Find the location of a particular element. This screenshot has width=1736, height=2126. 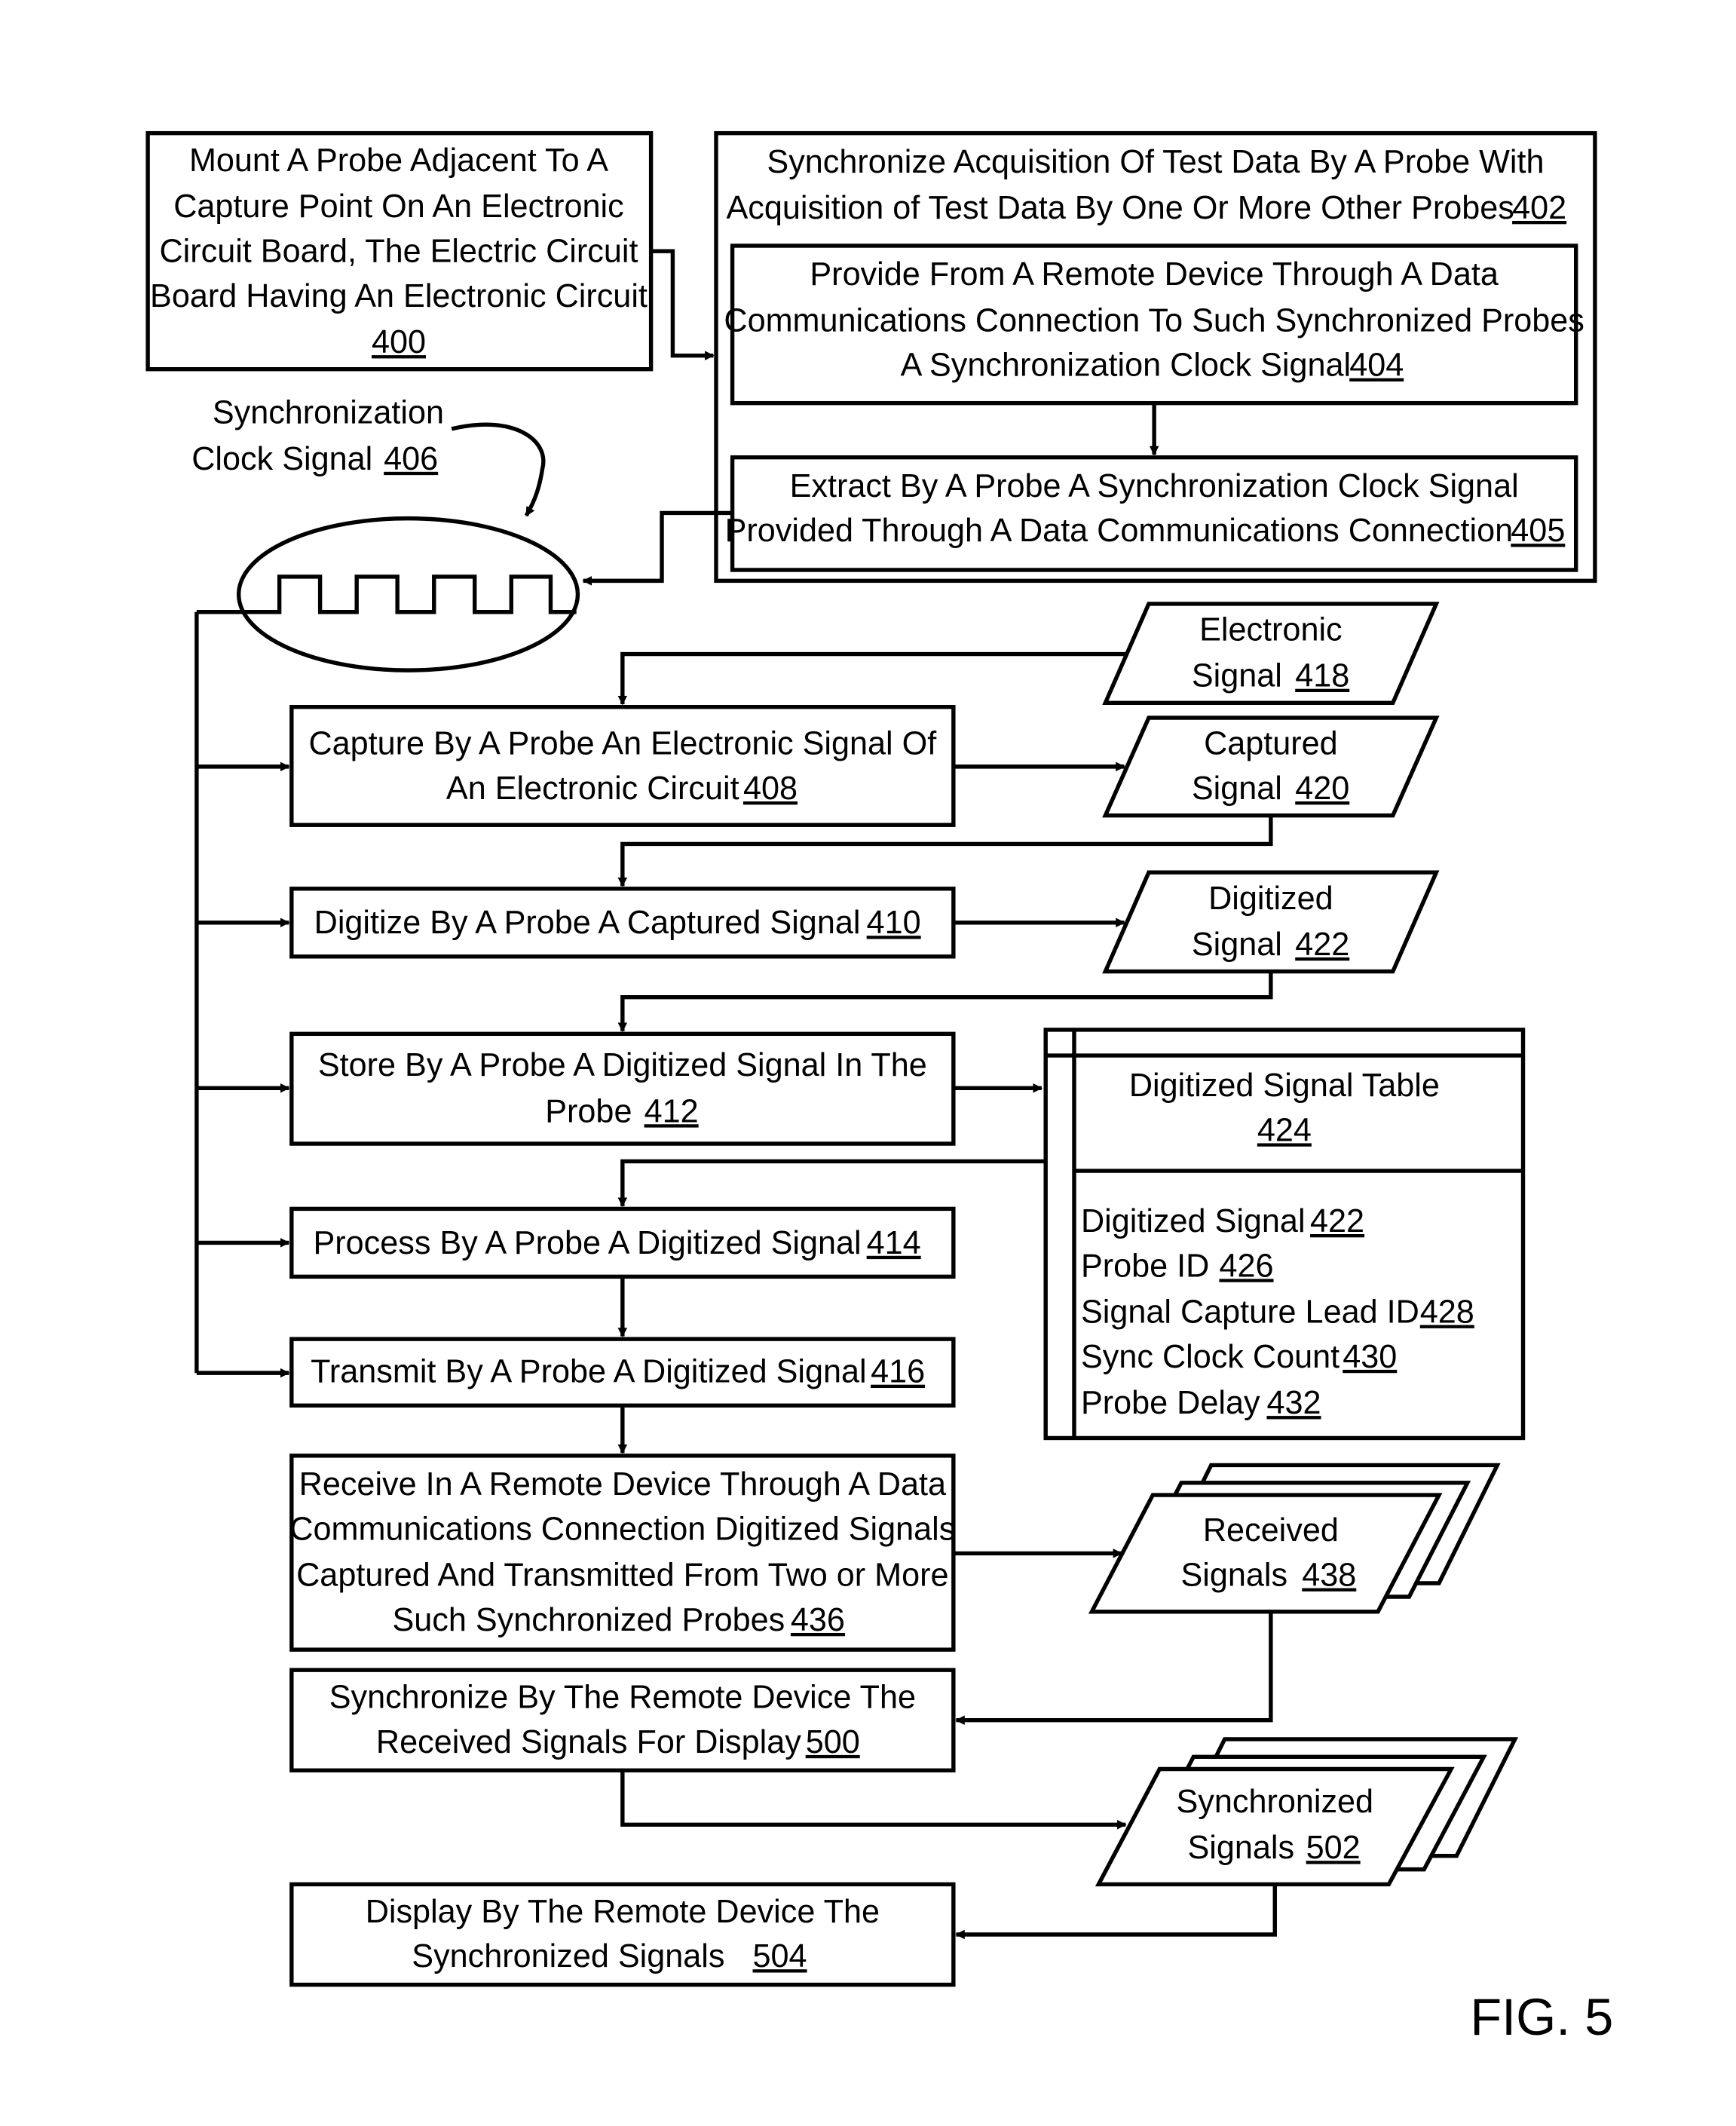

data-422-line-1: Digitized is located at coordinates (1270, 899).